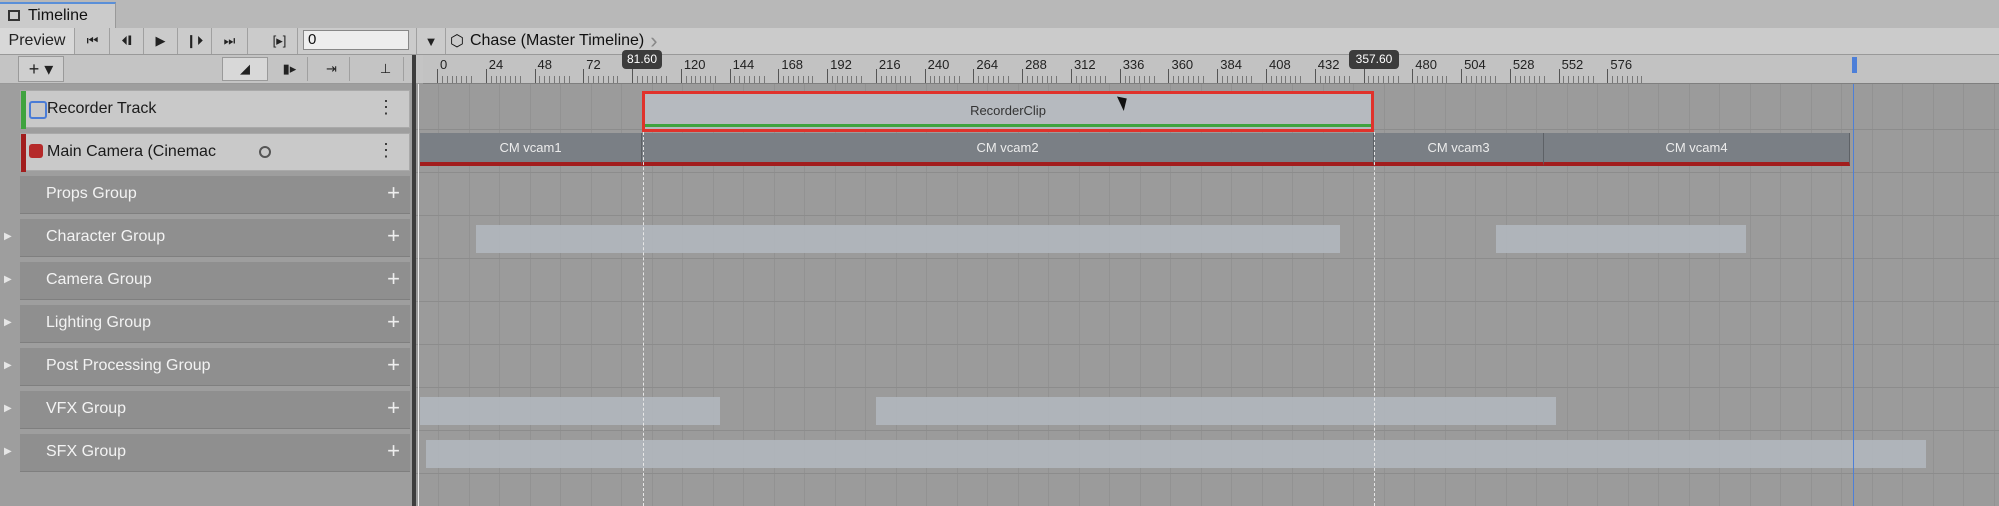 This screenshot has height=506, width=1999. What do you see at coordinates (215, 109) in the screenshot?
I see `track-header-0: ⋮ Recorder Track` at bounding box center [215, 109].